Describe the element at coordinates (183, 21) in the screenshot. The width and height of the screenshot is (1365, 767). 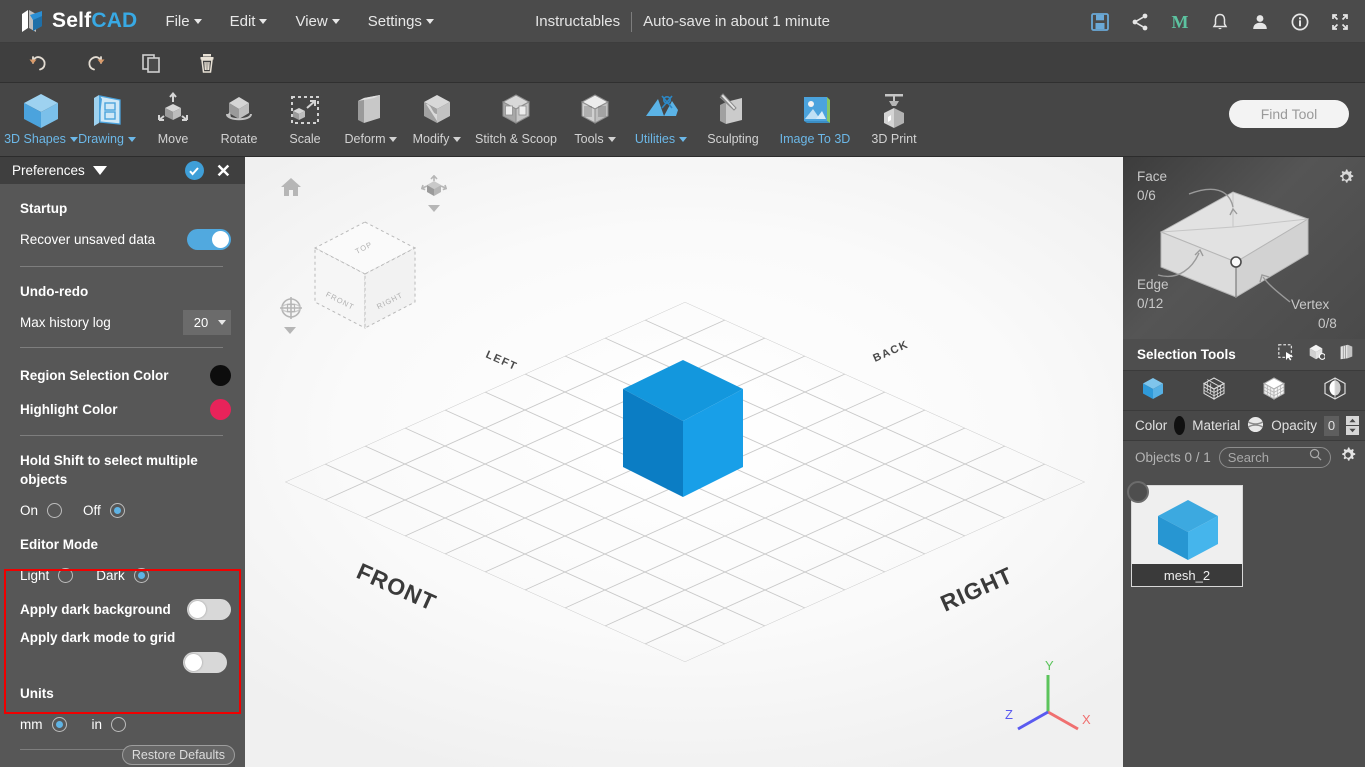
I see `menu-file: File` at that location.